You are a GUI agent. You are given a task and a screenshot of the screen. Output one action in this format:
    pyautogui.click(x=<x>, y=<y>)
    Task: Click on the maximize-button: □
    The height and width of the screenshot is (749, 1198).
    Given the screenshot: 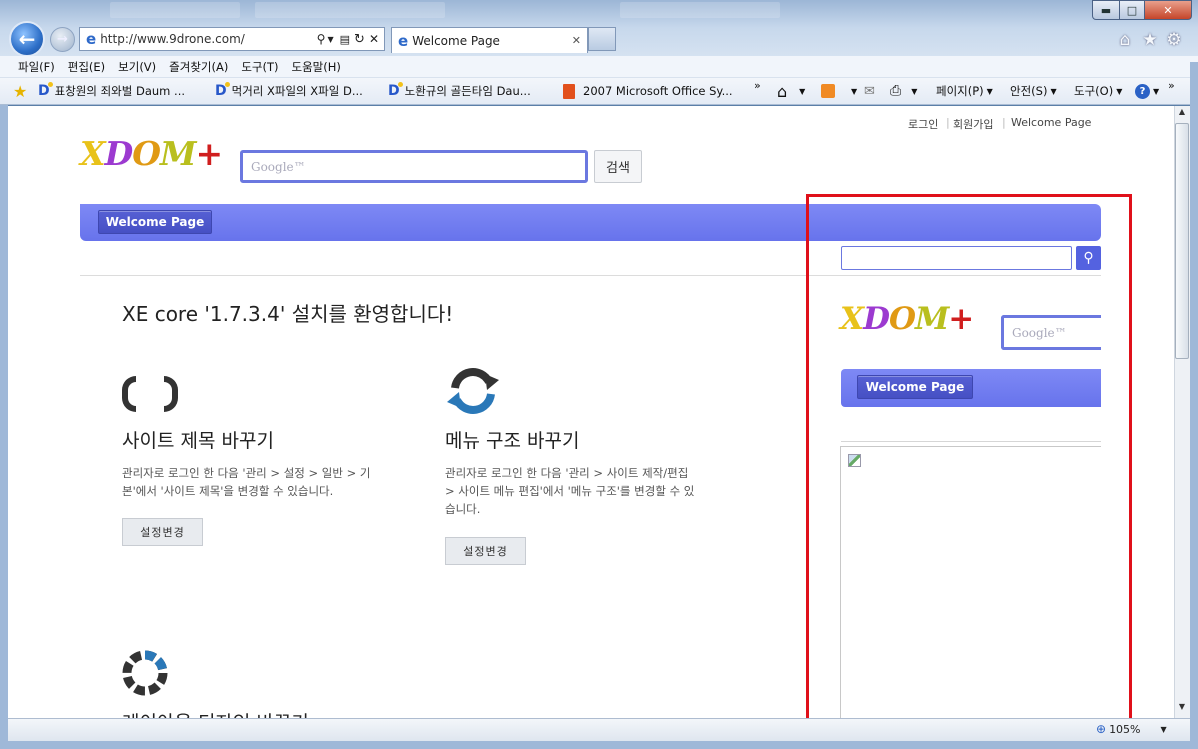 What is the action you would take?
    pyautogui.click(x=1132, y=10)
    